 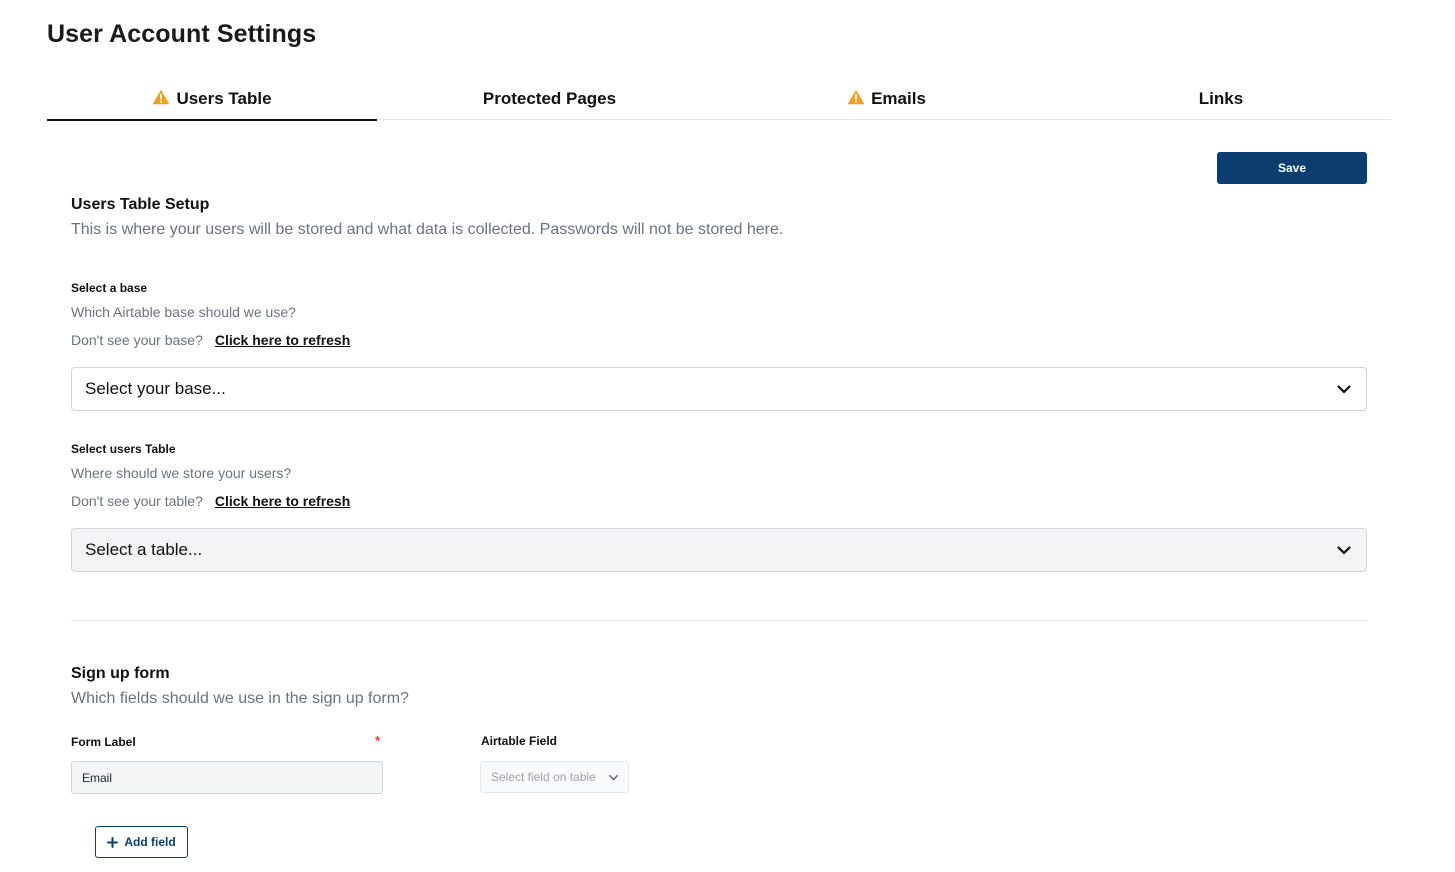 I want to click on form-label-header: Form Label, so click(x=103, y=742).